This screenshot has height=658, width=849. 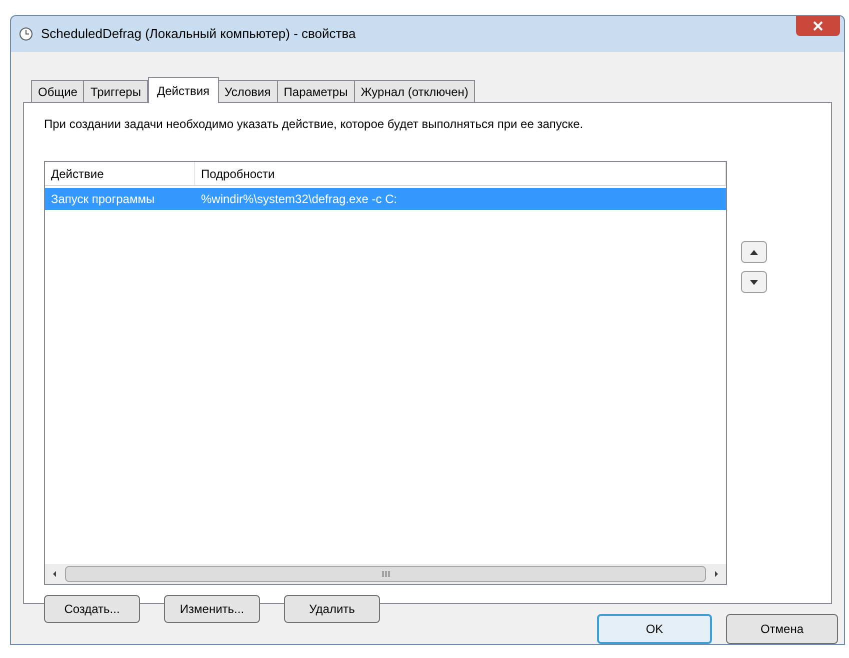 I want to click on grip-icon, so click(x=386, y=574).